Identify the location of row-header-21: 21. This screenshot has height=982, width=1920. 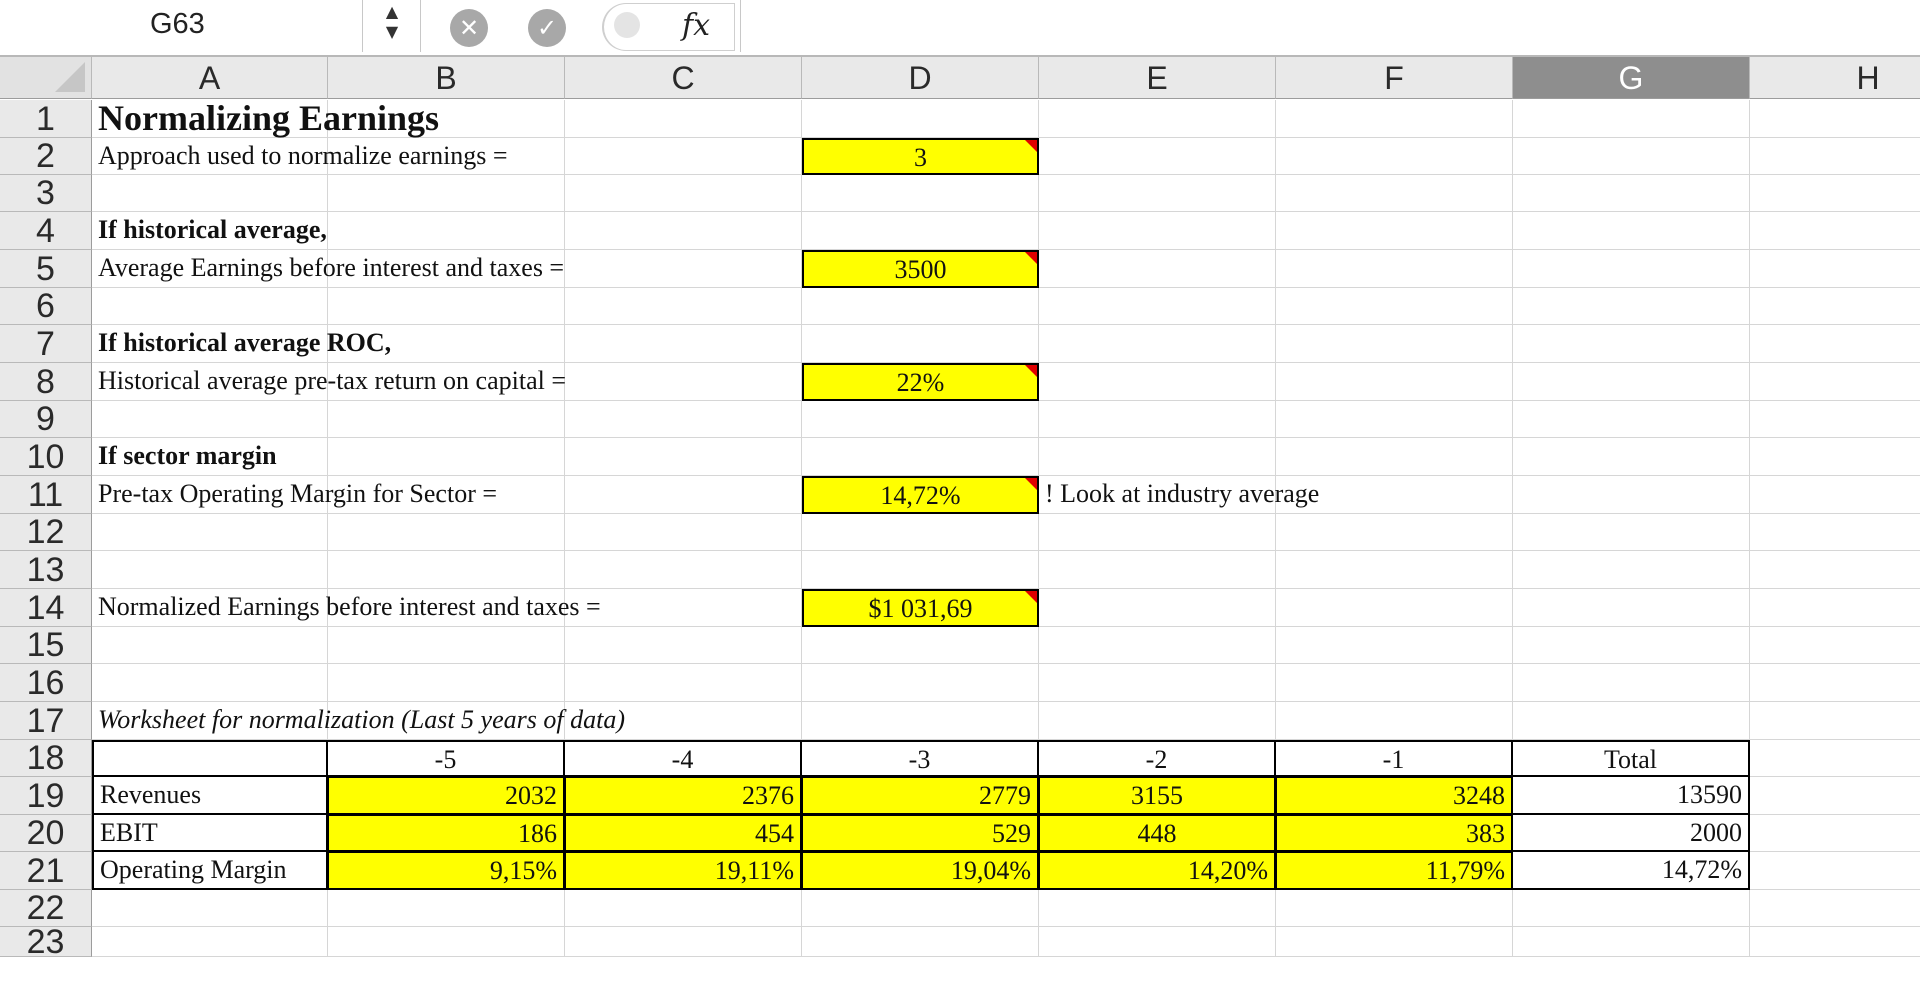
(46, 871).